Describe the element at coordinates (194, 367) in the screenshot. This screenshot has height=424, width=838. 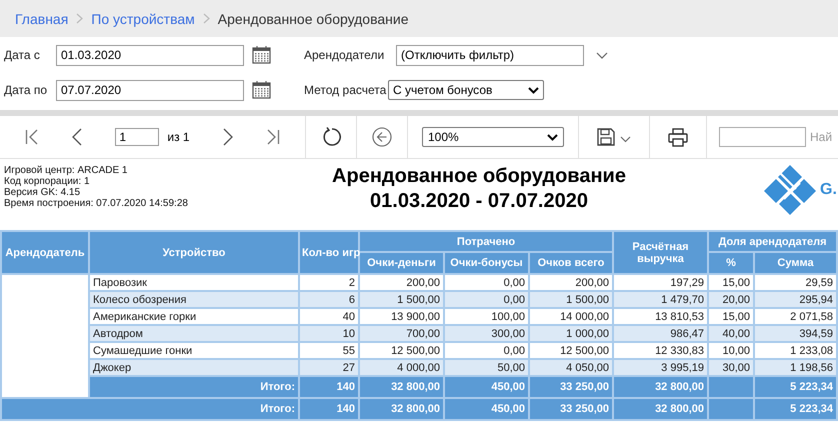
I see `table-cell: Джокер` at that location.